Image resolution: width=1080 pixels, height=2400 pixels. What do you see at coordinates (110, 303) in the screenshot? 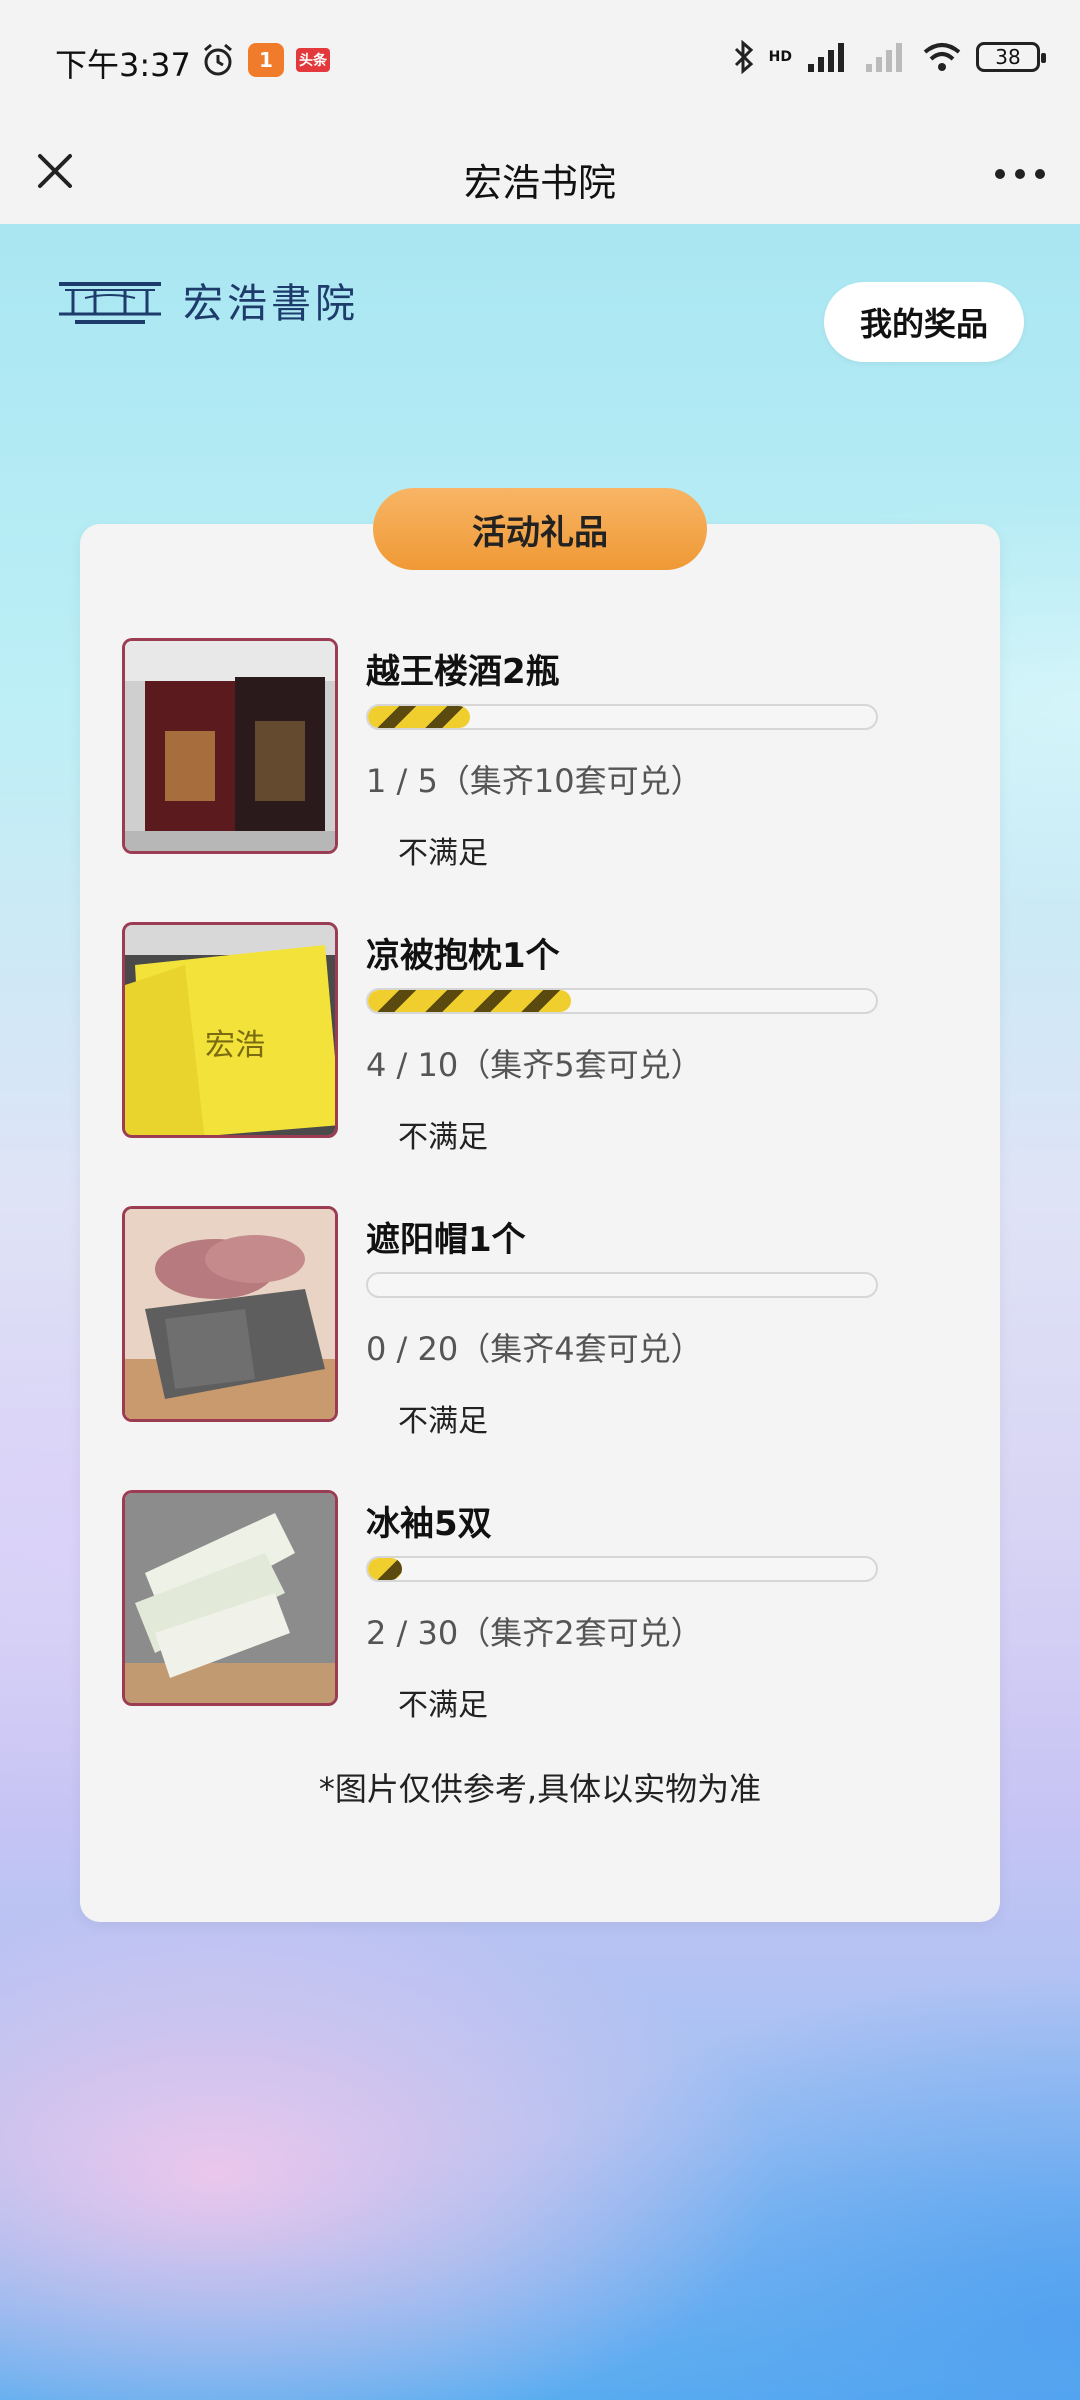
I see `academy-gate-icon` at bounding box center [110, 303].